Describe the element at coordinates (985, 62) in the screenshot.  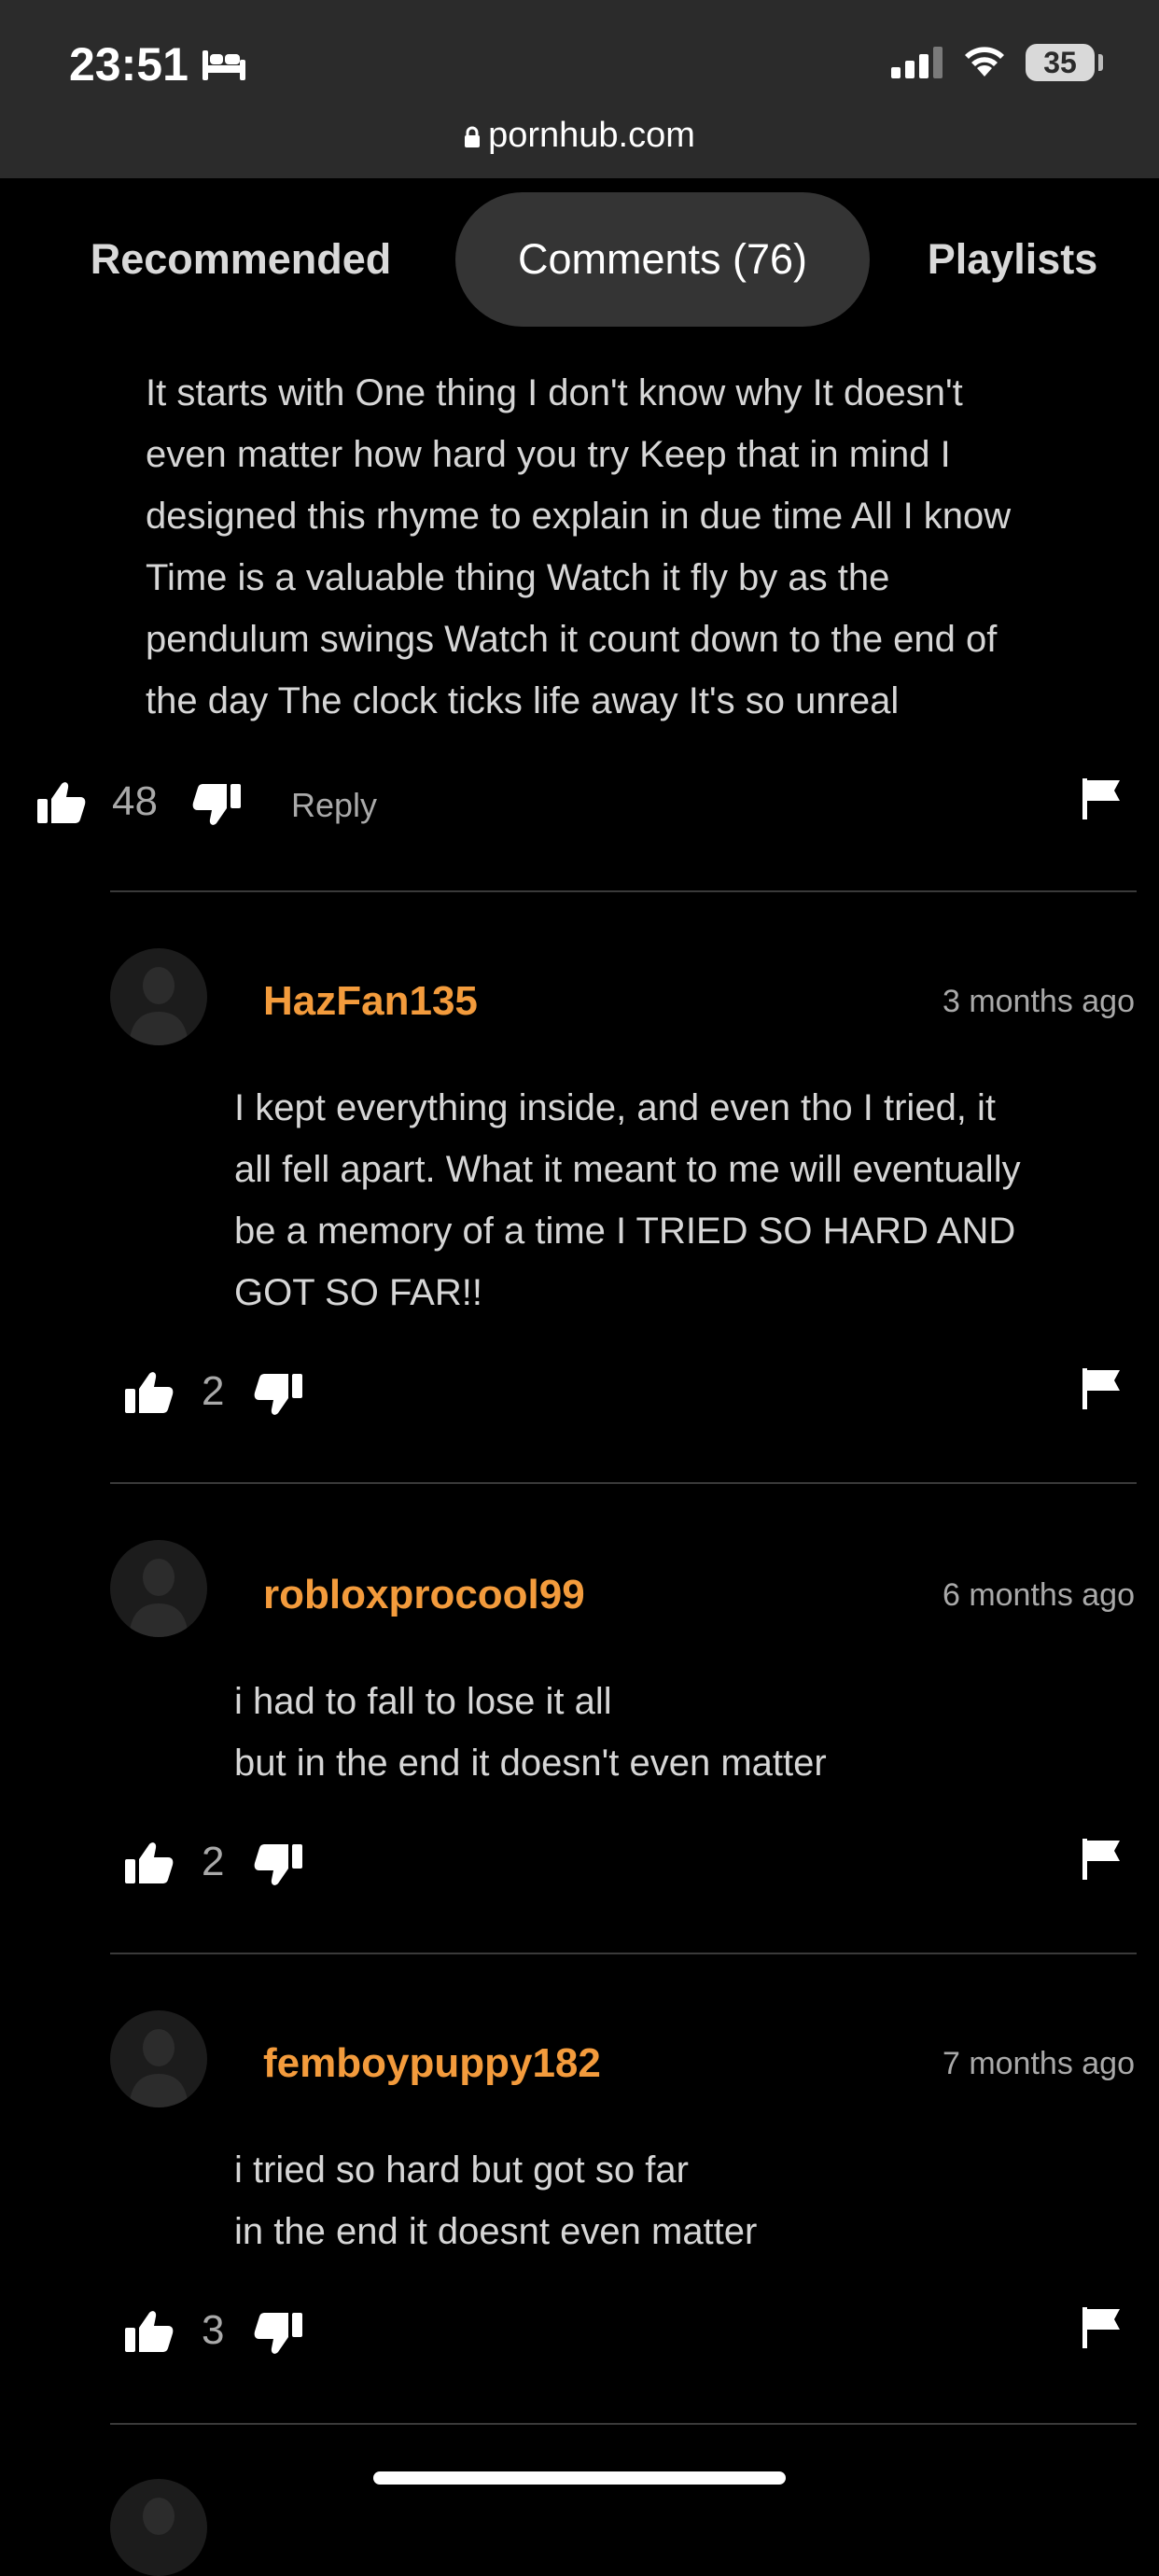
I see `wifi-icon` at that location.